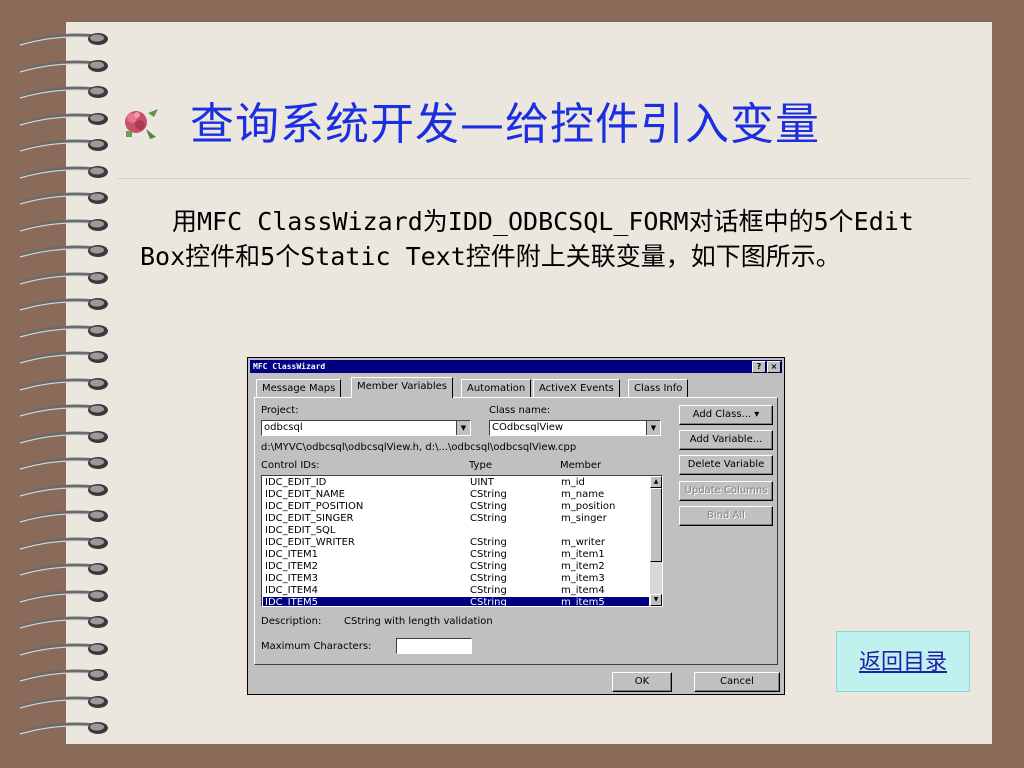 The height and width of the screenshot is (768, 1024). Describe the element at coordinates (588, 506) in the screenshot. I see `member-cell: m_position` at that location.